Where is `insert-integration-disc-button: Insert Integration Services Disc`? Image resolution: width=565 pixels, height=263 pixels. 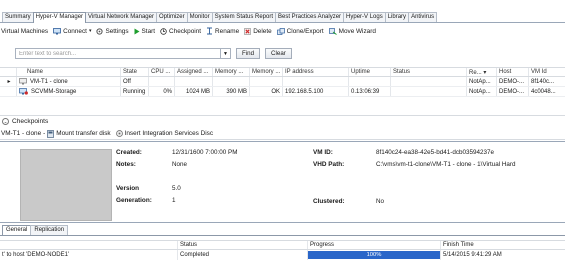
insert-integration-disc-button: Insert Integration Services Disc is located at coordinates (164, 133).